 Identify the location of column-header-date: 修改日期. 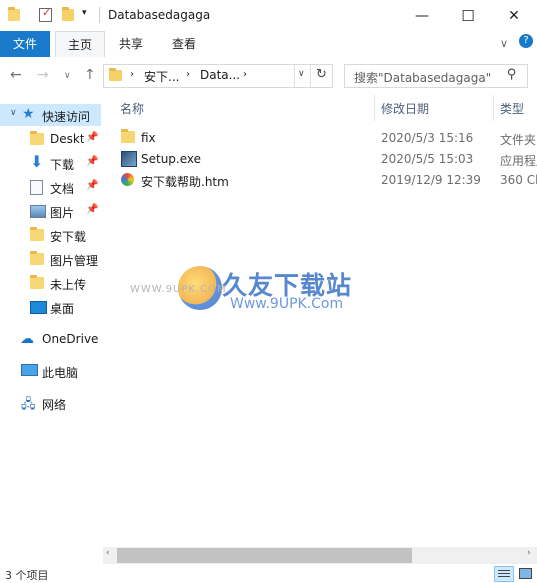
(405, 108).